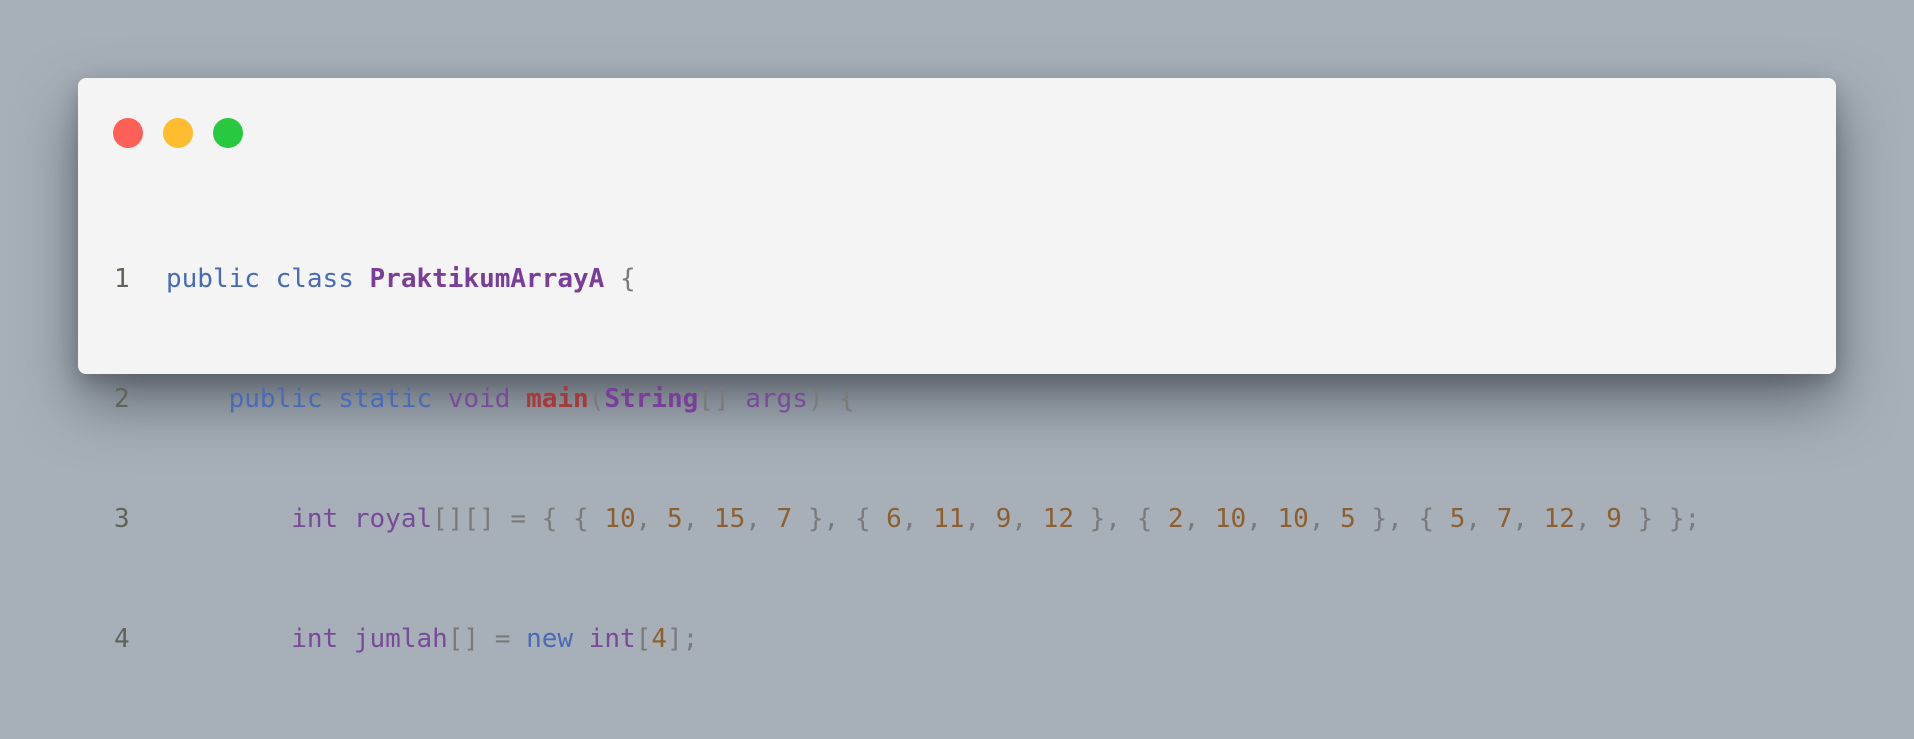  I want to click on code-token: {, so click(620, 279).